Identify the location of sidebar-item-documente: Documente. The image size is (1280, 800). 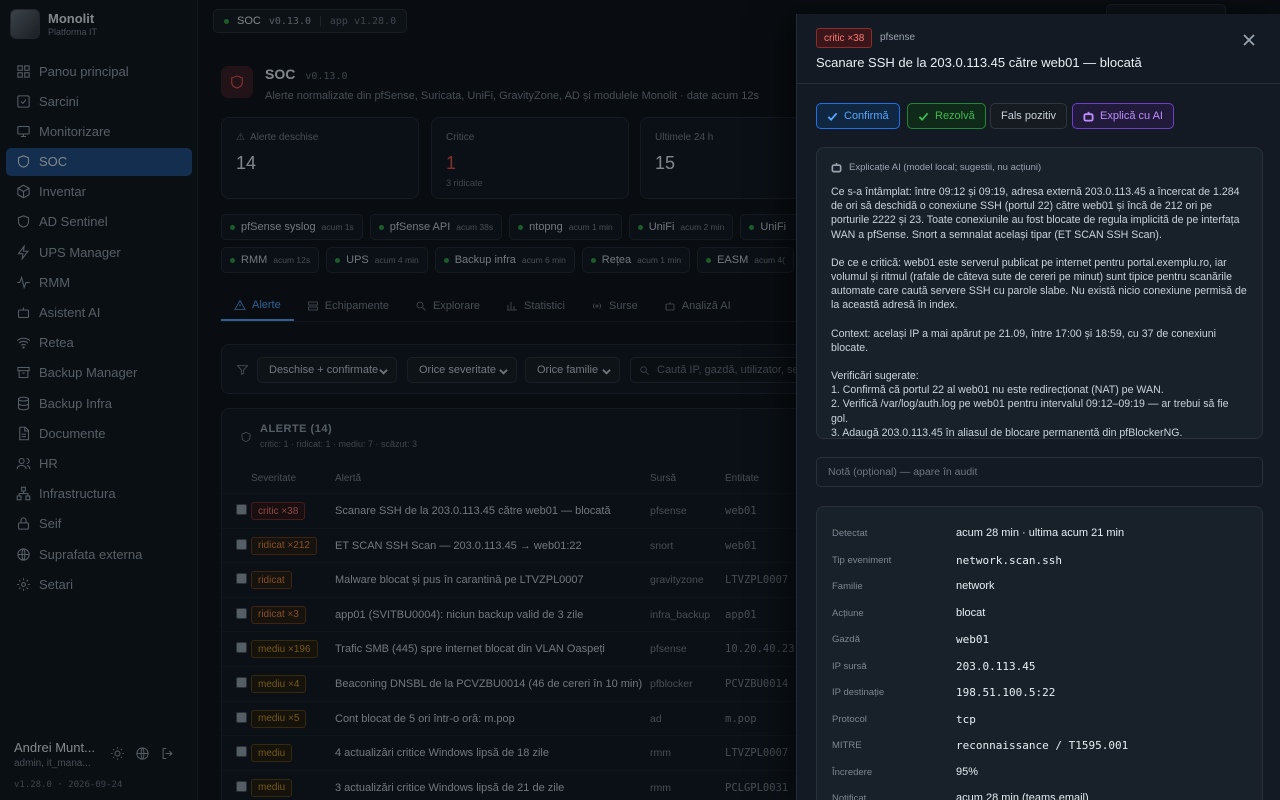
(99, 433).